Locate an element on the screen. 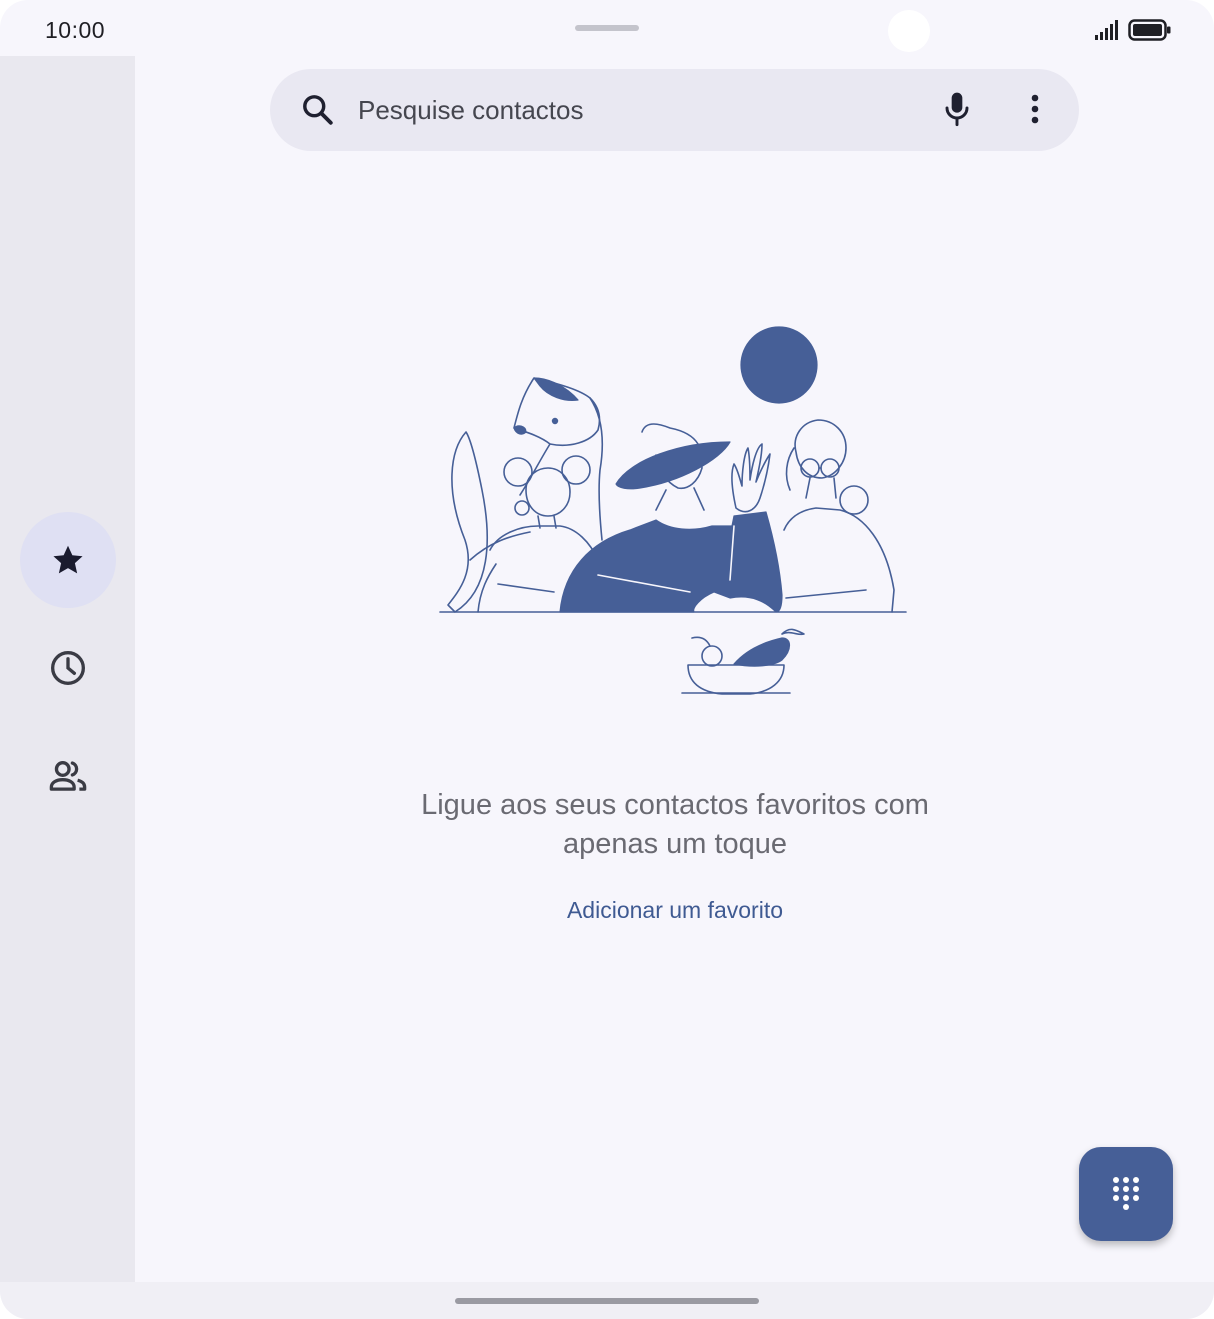 This screenshot has width=1214, height=1319. add-favorite-button: Adicionar um favorito is located at coordinates (675, 910).